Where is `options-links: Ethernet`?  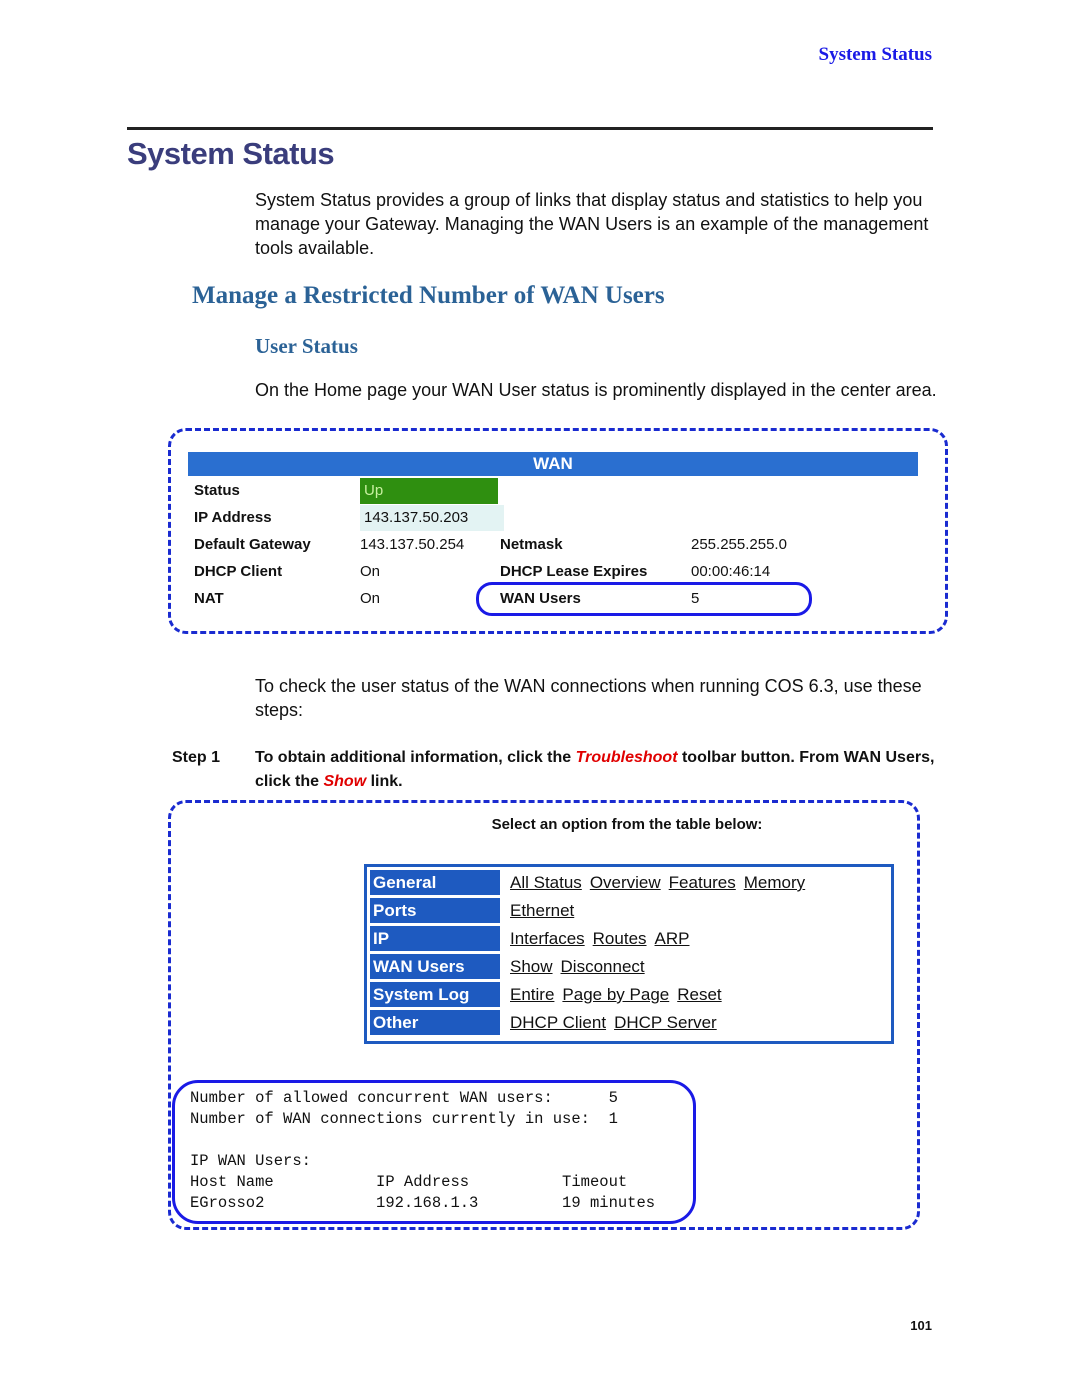 options-links: Ethernet is located at coordinates (546, 910).